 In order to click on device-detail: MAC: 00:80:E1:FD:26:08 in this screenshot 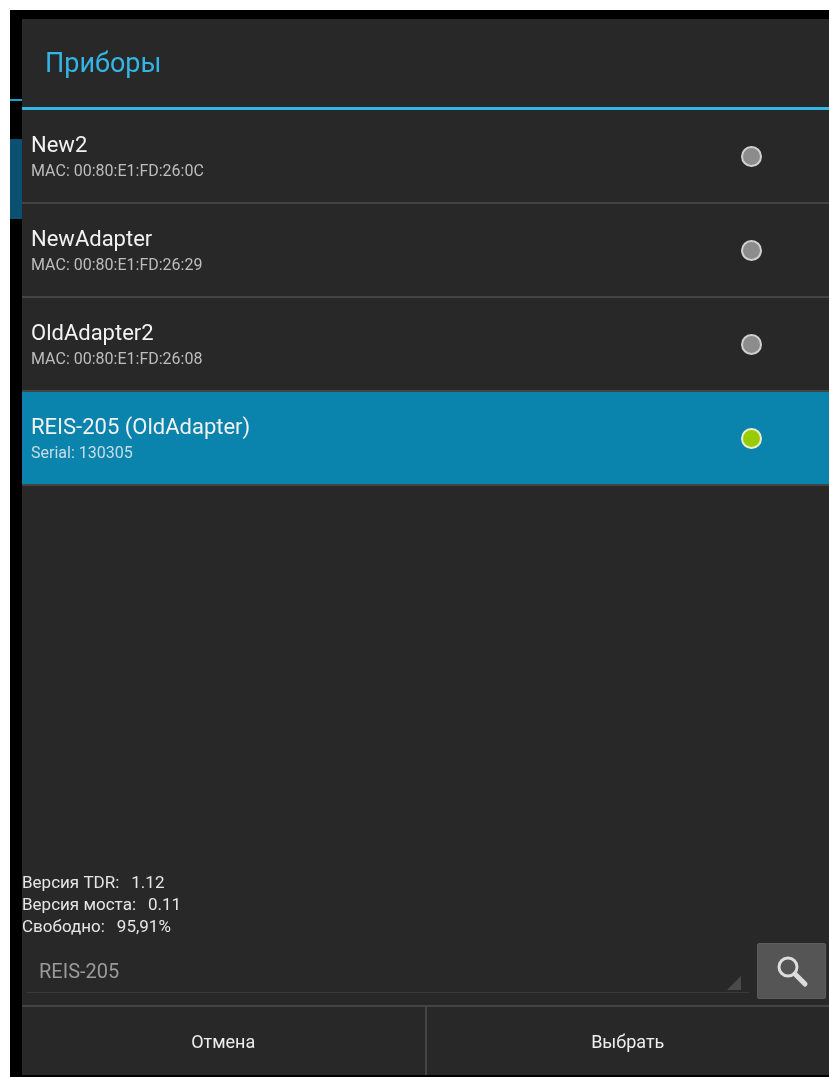, I will do `click(117, 358)`.